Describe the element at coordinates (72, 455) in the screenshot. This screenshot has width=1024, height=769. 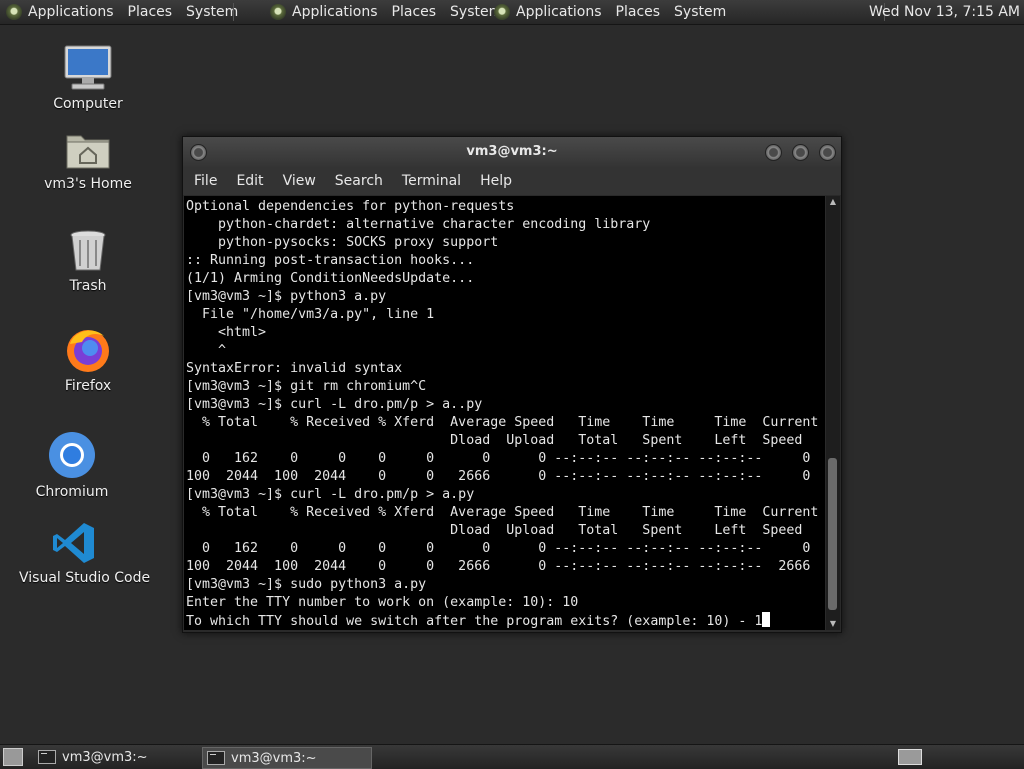
I see `chromium-icon` at that location.